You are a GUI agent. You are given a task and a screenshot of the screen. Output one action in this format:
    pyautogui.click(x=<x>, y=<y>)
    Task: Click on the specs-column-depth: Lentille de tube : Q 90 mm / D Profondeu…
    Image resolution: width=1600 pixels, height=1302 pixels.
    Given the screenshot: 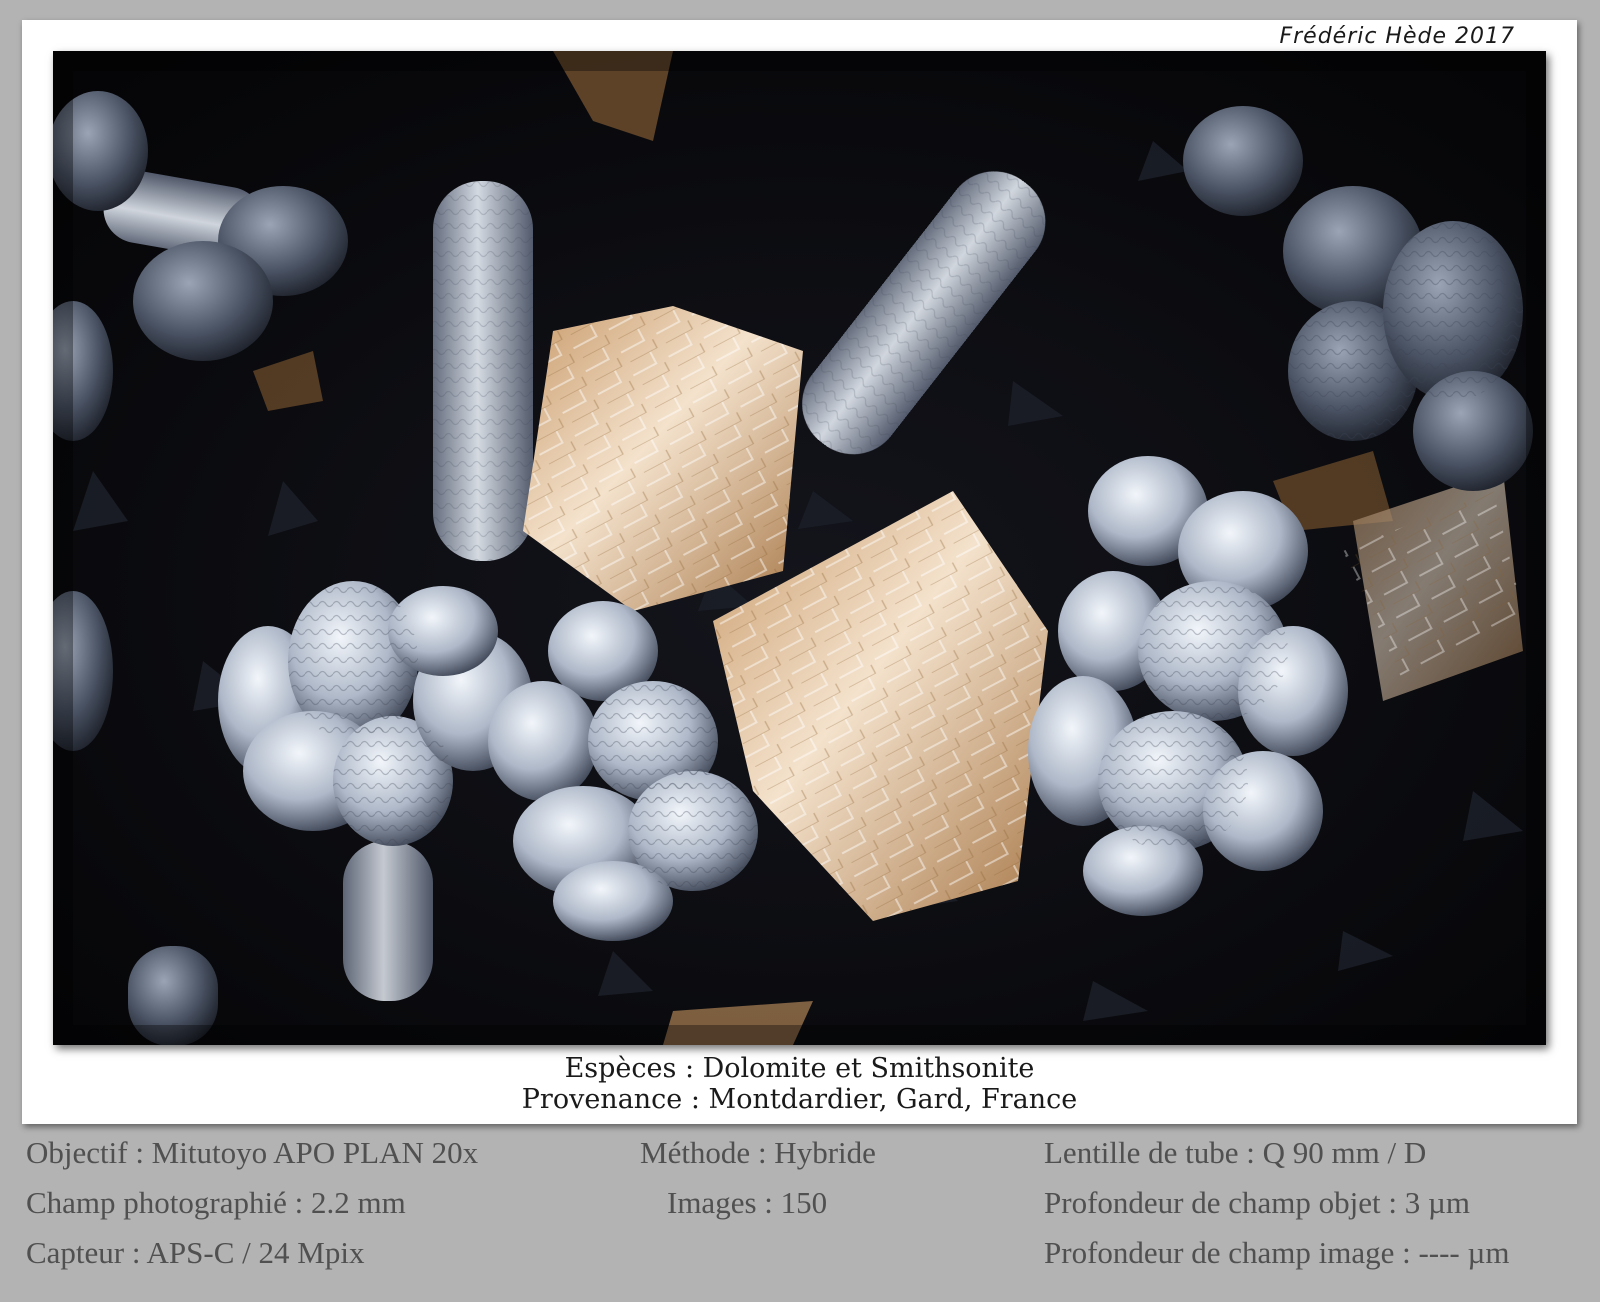 What is the action you would take?
    pyautogui.click(x=1276, y=1203)
    